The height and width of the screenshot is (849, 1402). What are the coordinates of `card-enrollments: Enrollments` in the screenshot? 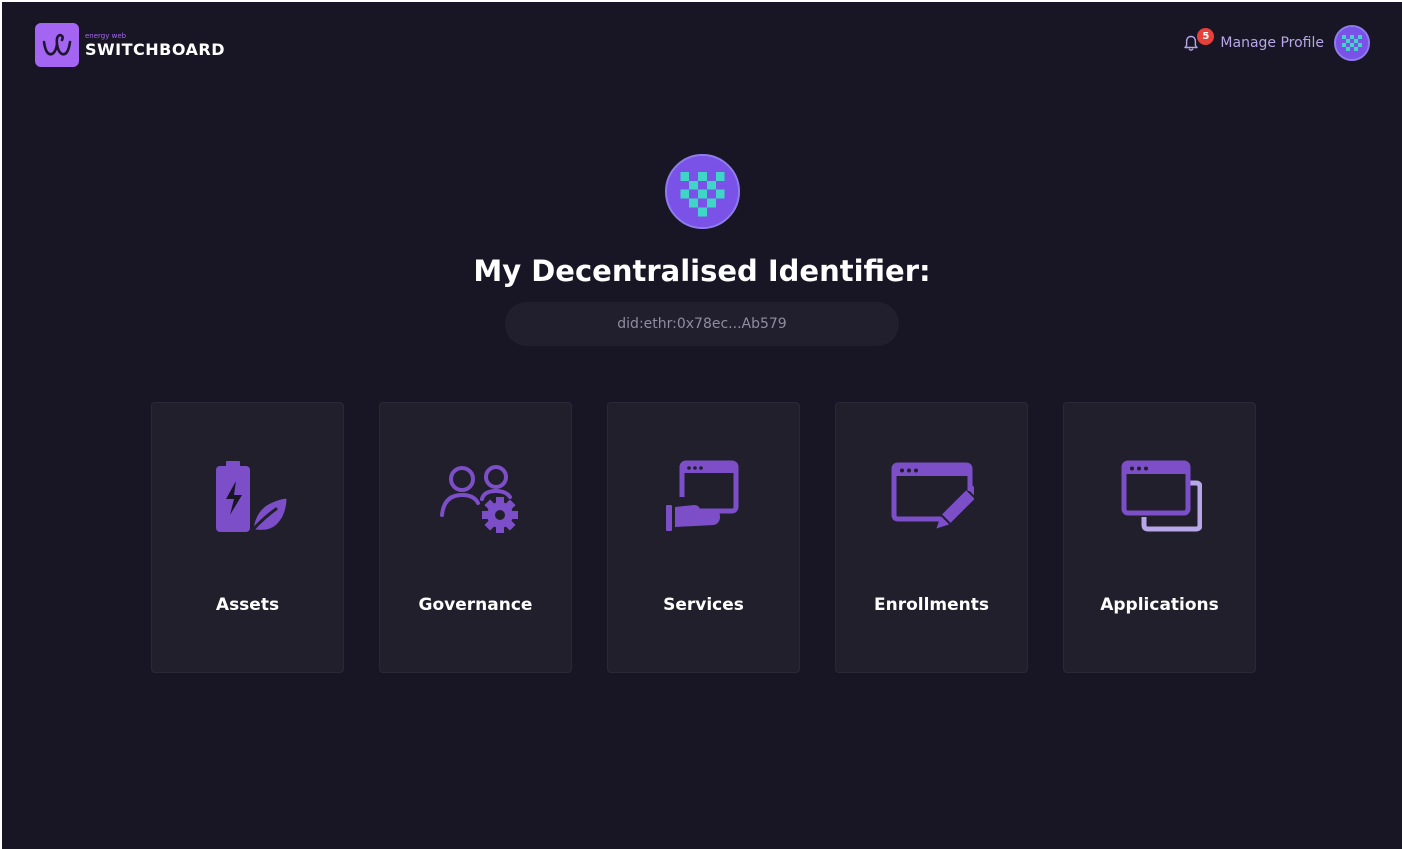 It's located at (931, 537).